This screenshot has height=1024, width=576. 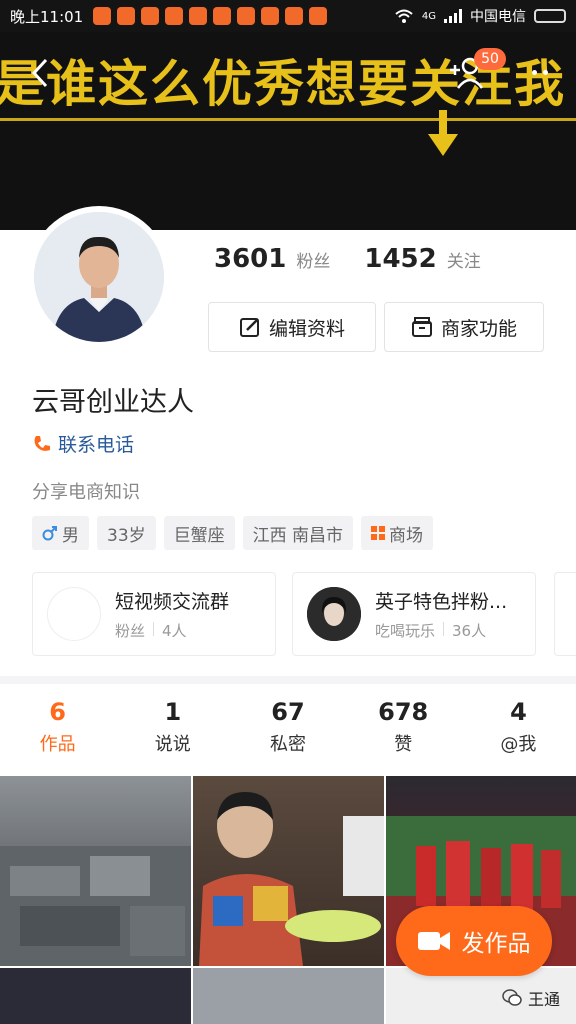 I want to click on status-bar: 晚上11:01 4G 中国电信, so click(x=288, y=16).